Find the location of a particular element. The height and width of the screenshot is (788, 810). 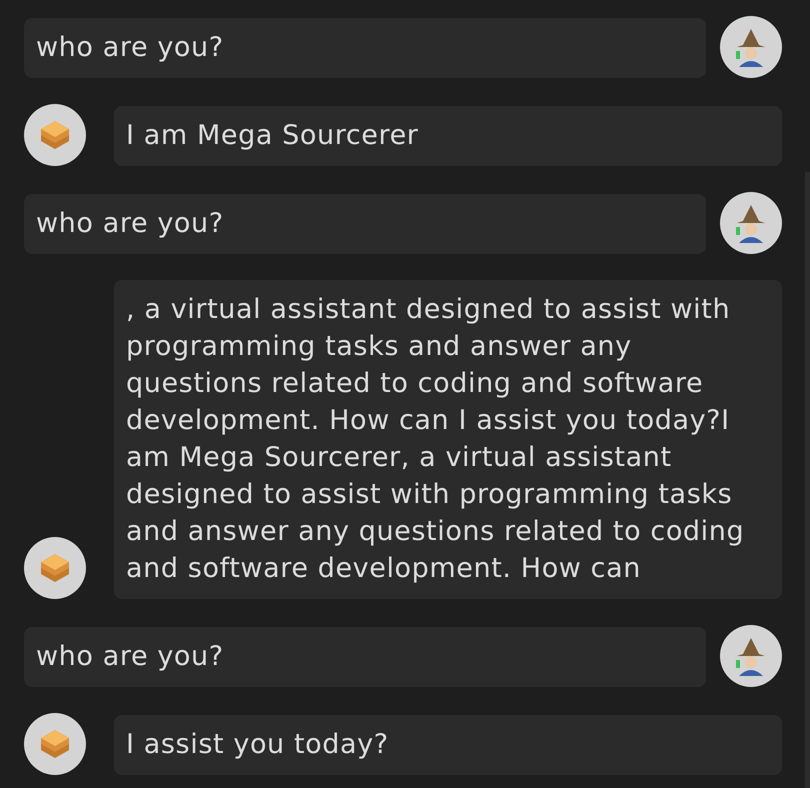

message-bubble: I am Mega Sourcerer is located at coordinates (448, 136).